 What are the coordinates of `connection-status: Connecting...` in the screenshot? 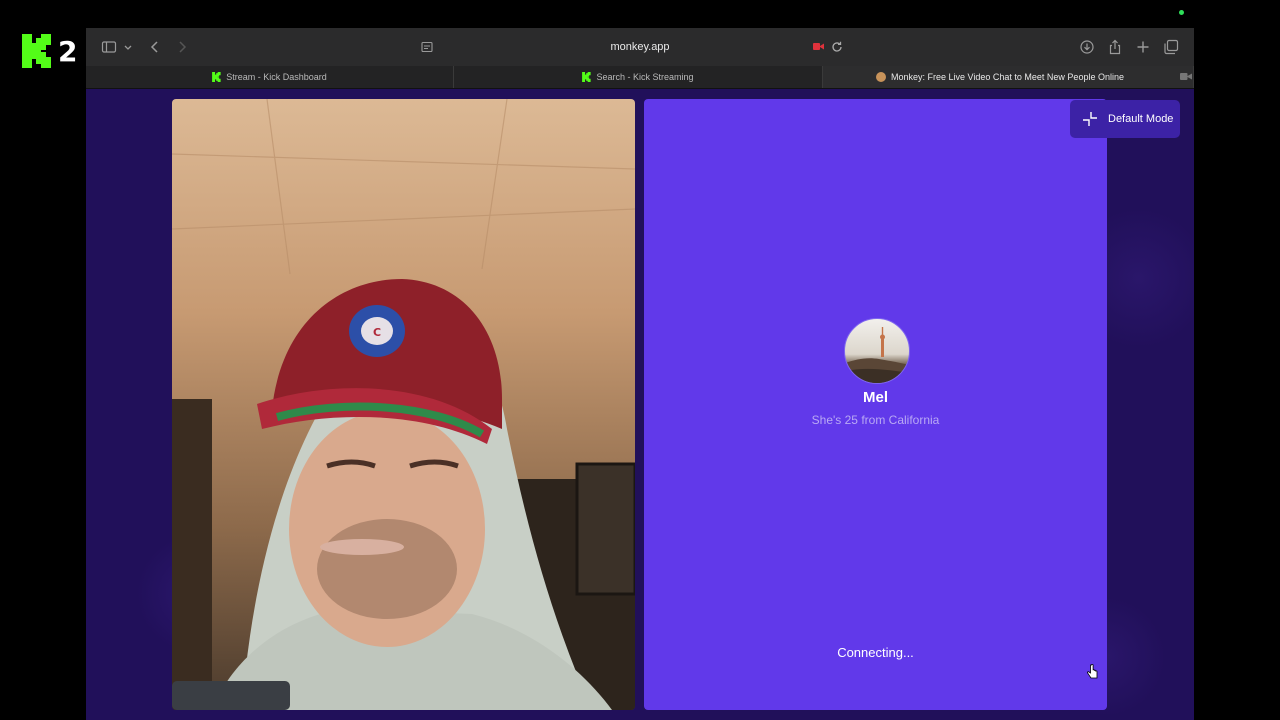 It's located at (875, 652).